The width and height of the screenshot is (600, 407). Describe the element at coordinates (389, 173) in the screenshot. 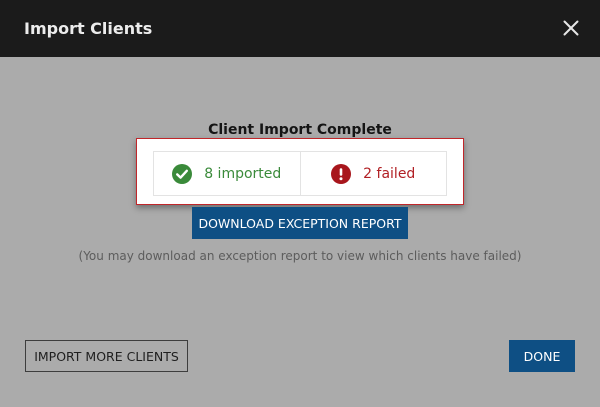

I see `failed-count-label: 2 failed` at that location.